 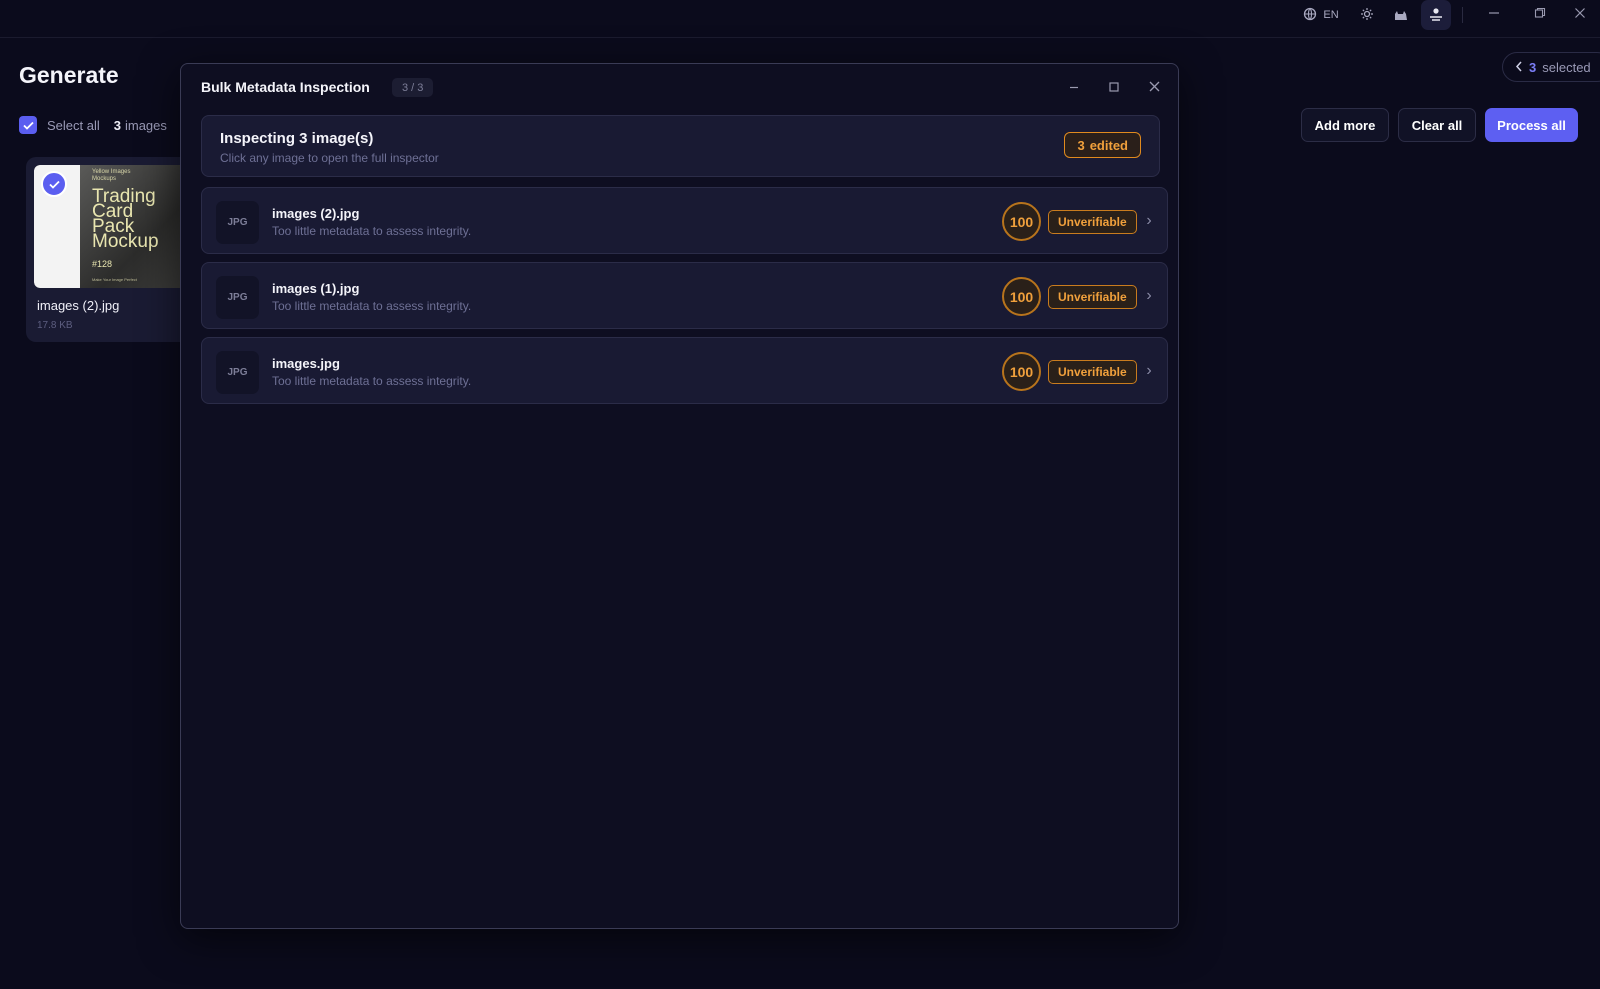 I want to click on close-window-button, so click(x=1580, y=15).